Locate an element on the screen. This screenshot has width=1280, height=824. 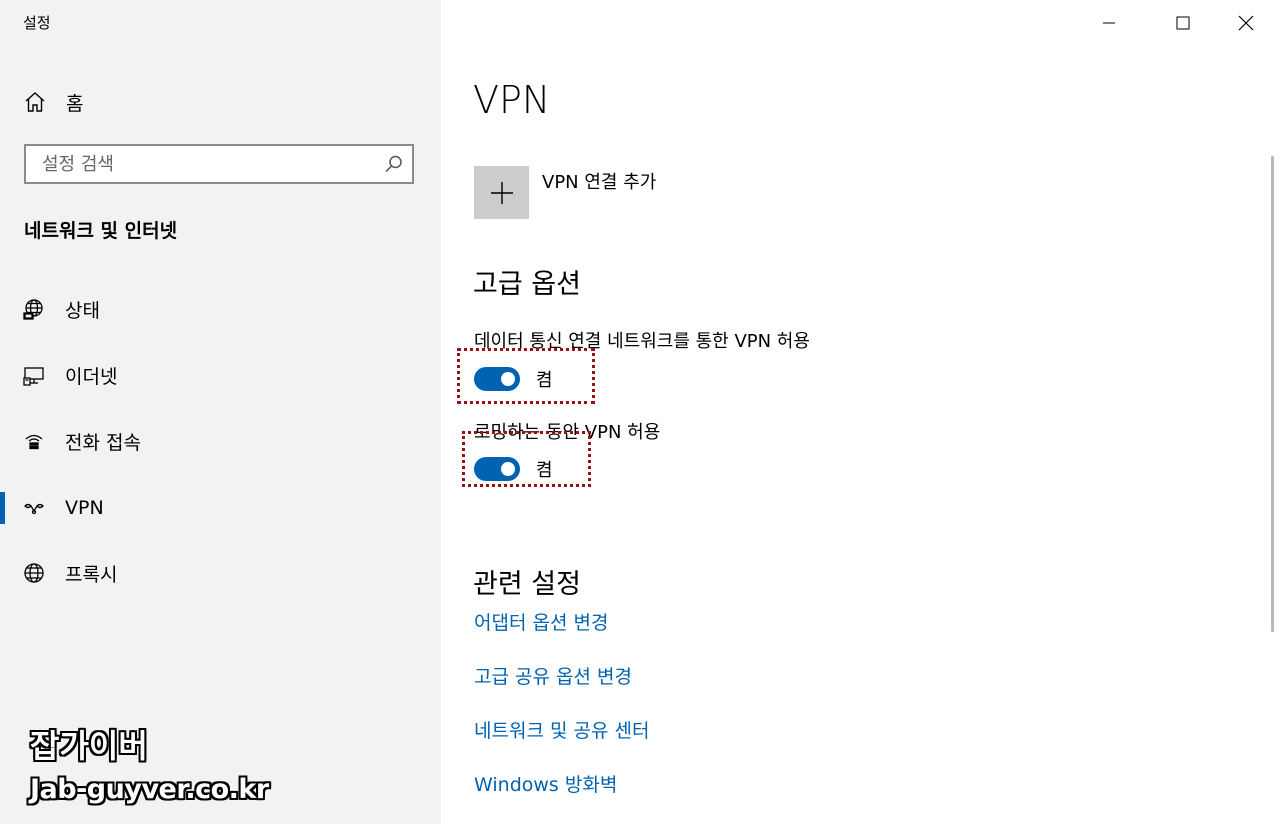
minimize-button is located at coordinates (1109, 23).